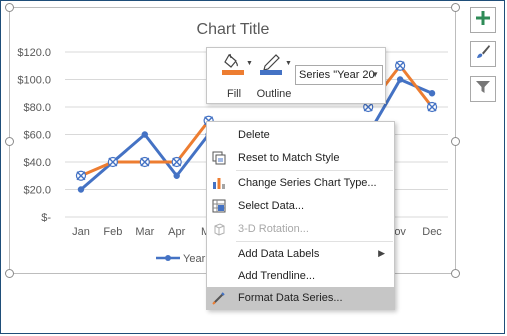 This screenshot has width=507, height=336. Describe the element at coordinates (432, 232) in the screenshot. I see `x-tick-label: Dec` at that location.